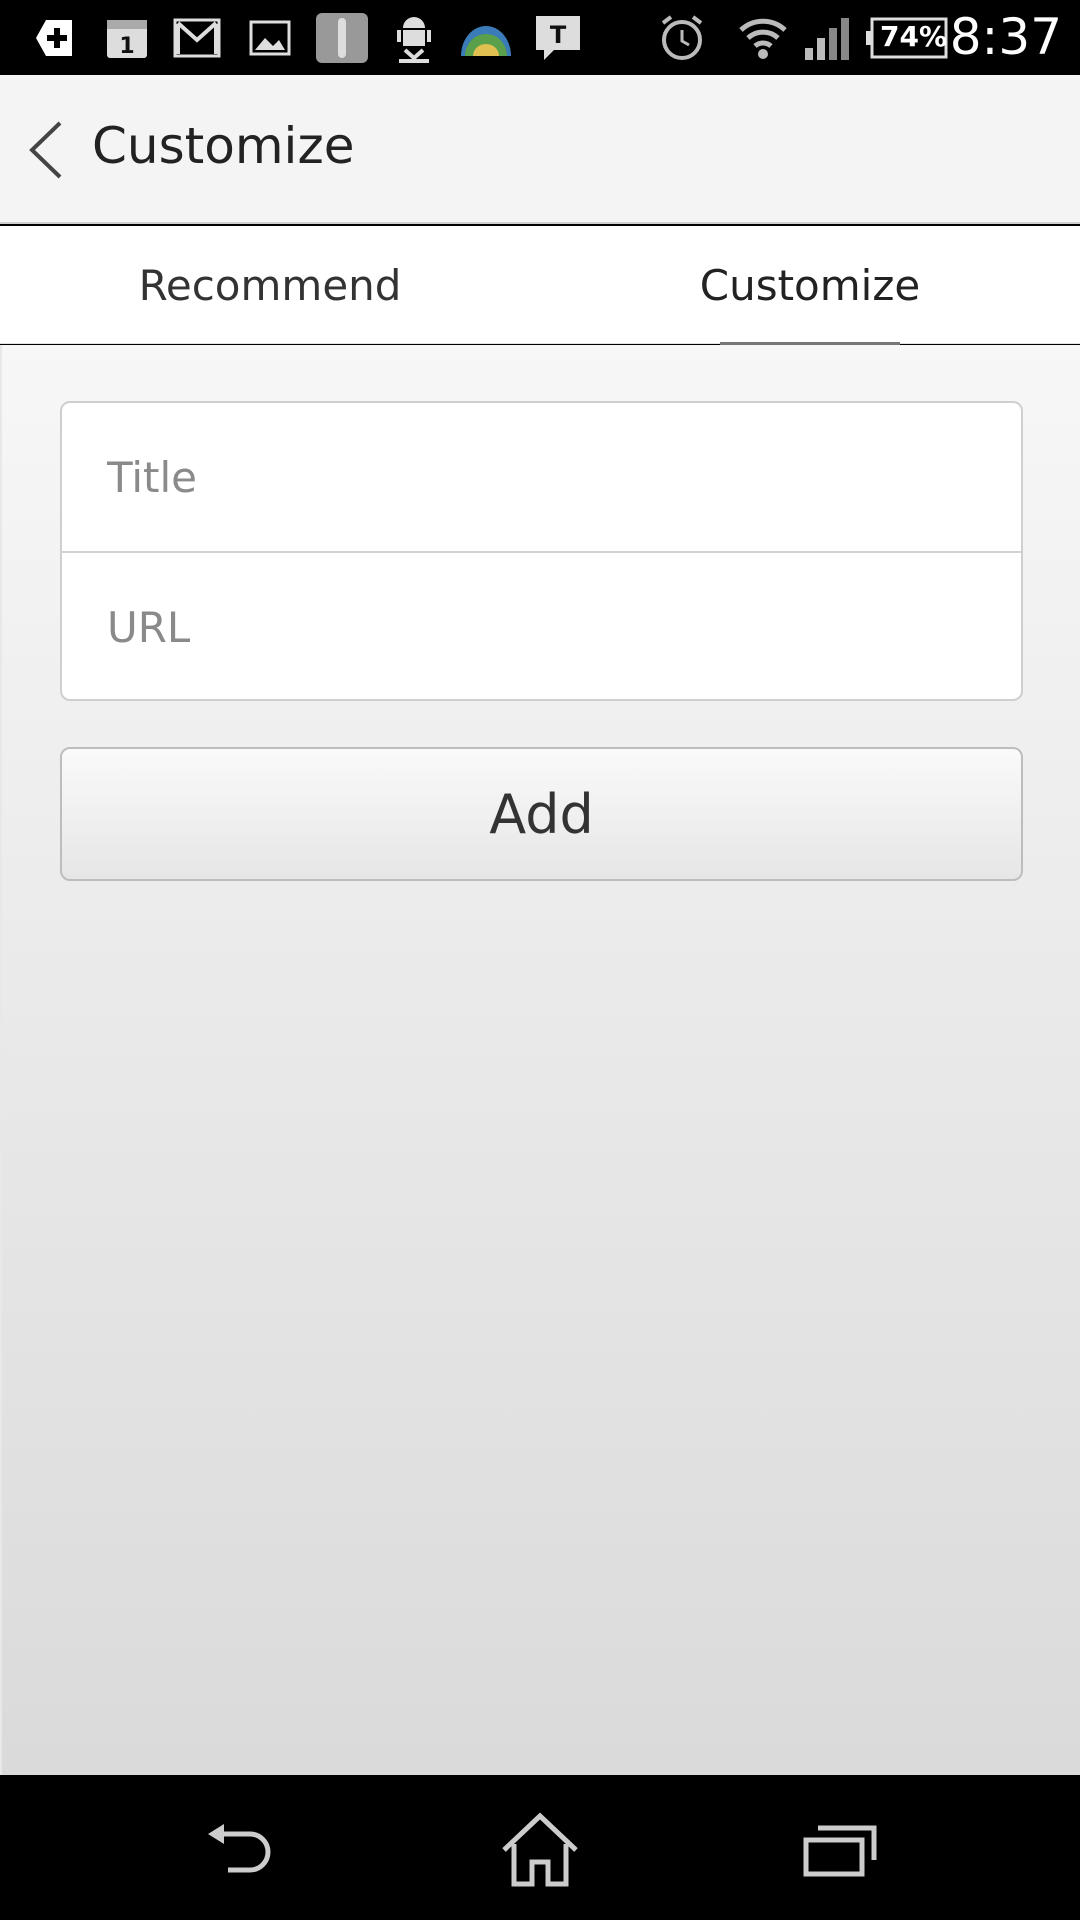 This screenshot has width=1080, height=1920. Describe the element at coordinates (223, 146) in the screenshot. I see `page-title: Customize` at that location.